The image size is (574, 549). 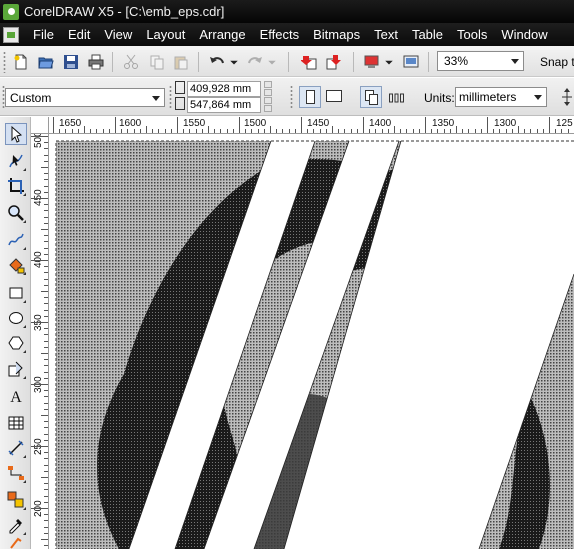 I want to click on new-document-icon, so click(x=21, y=62).